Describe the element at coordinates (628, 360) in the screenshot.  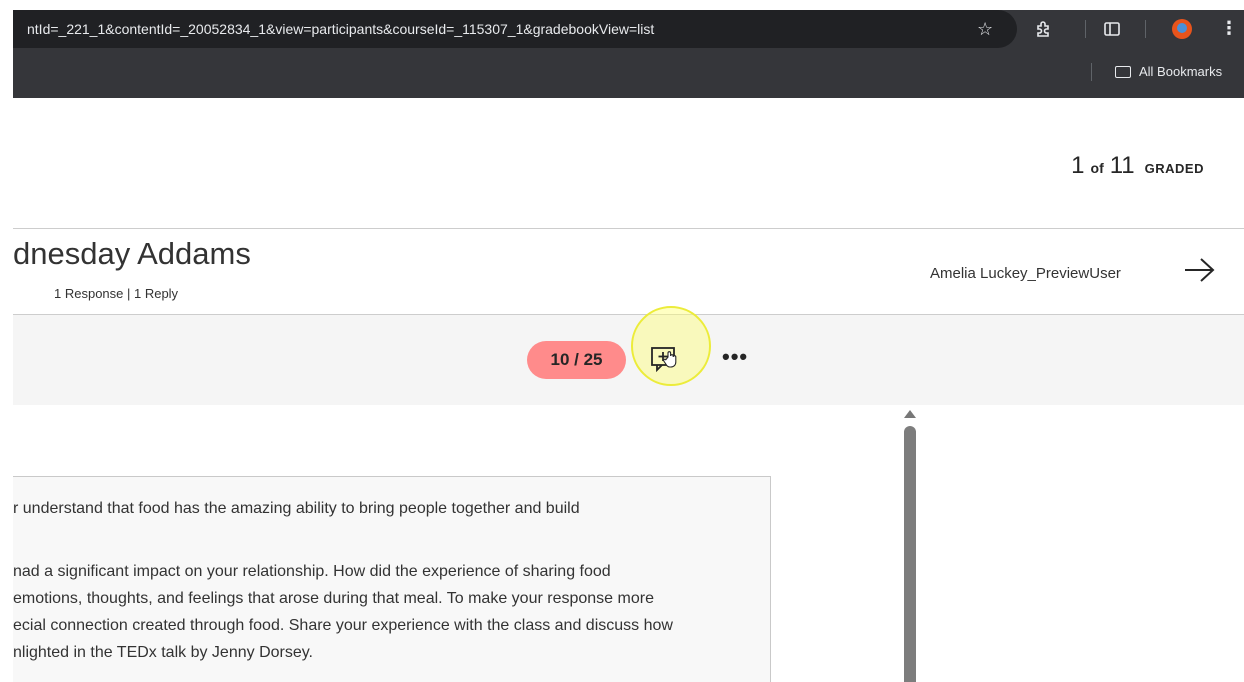
I see `grade-bar` at that location.